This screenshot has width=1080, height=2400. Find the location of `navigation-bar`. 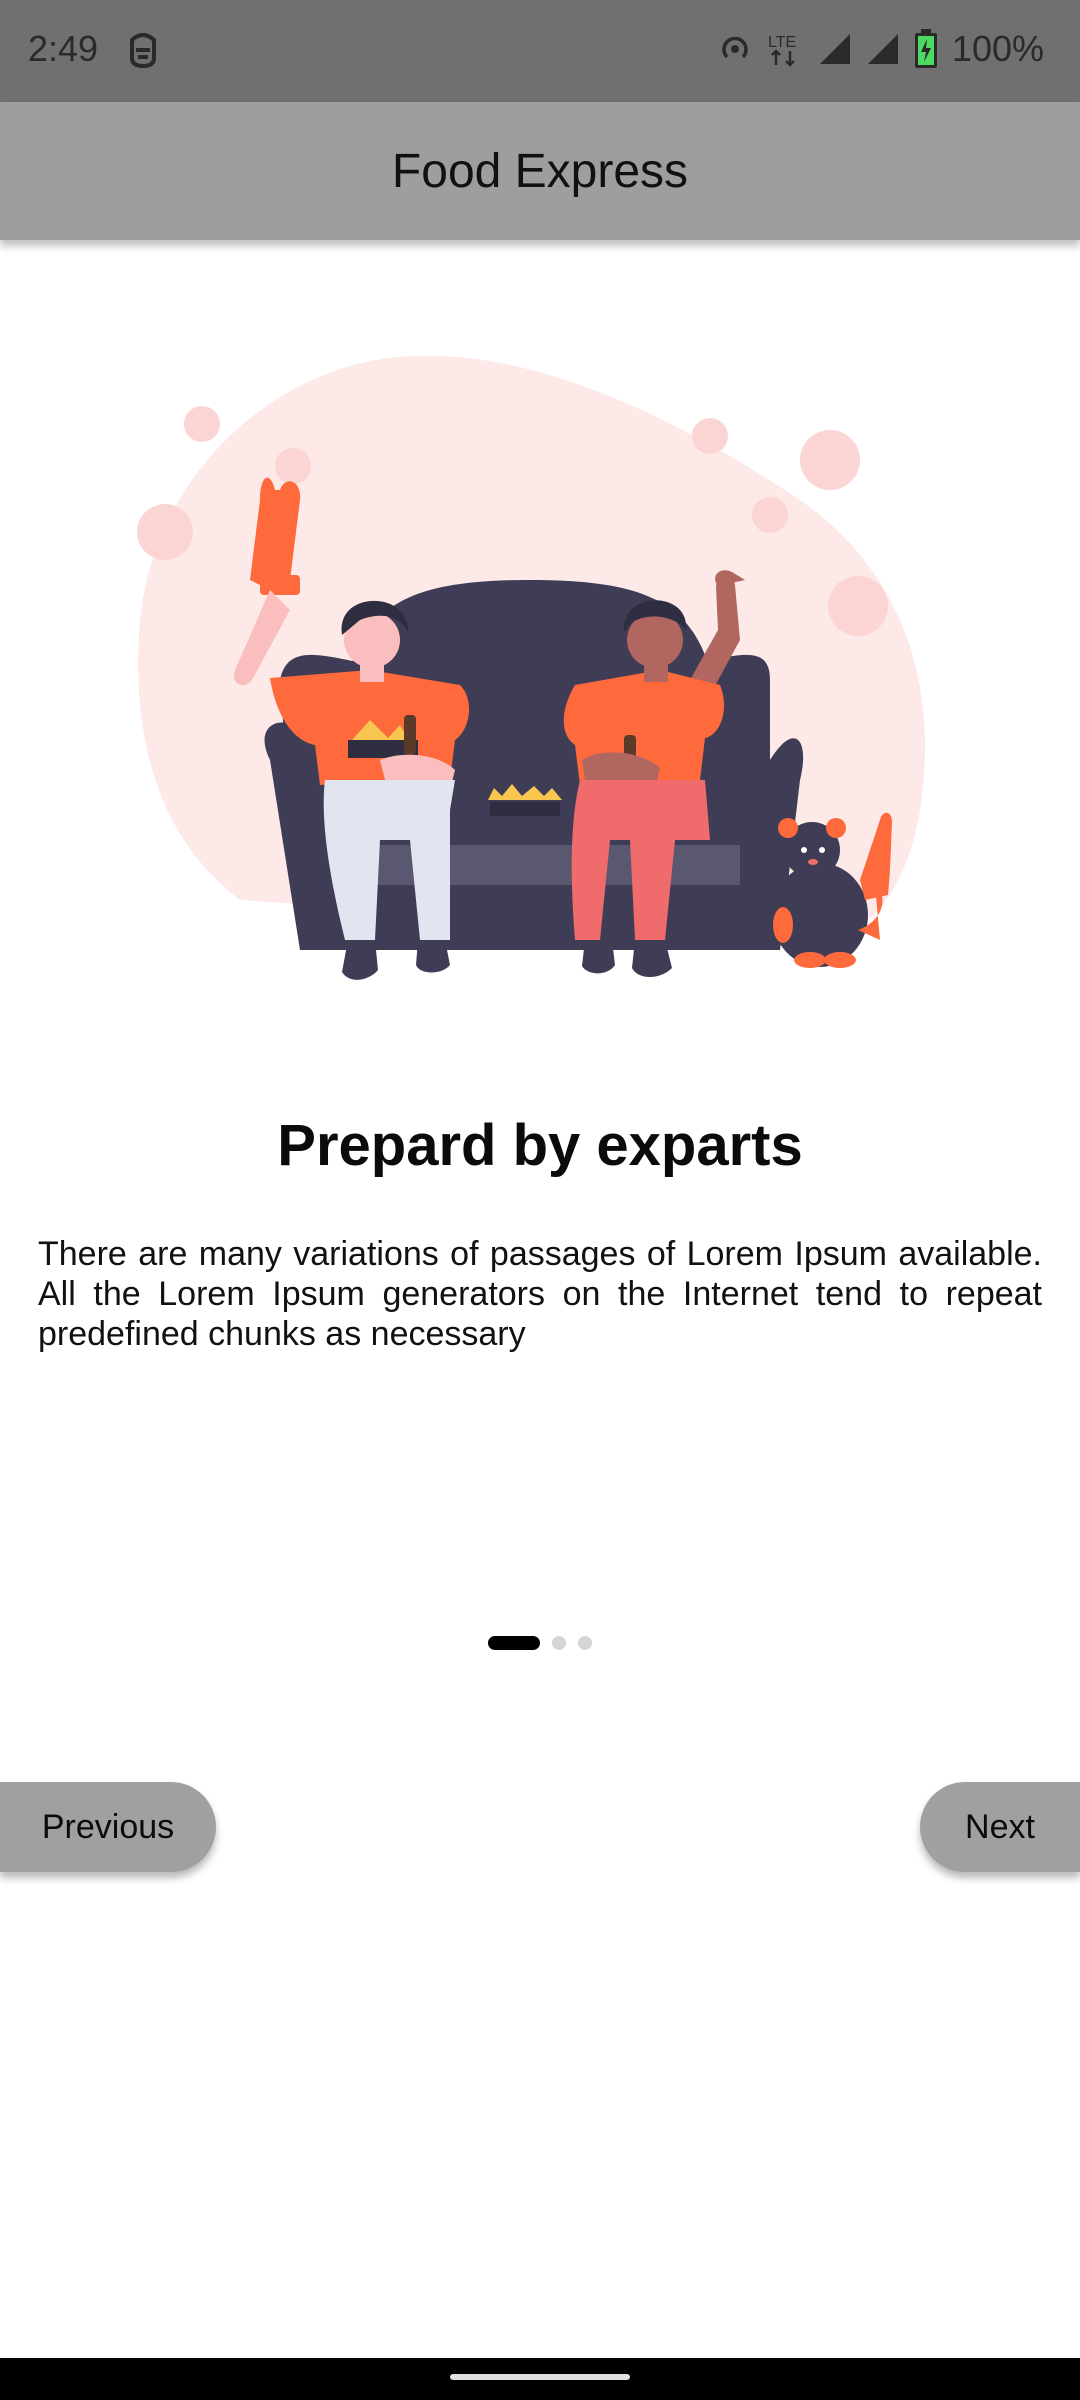

navigation-bar is located at coordinates (540, 2379).